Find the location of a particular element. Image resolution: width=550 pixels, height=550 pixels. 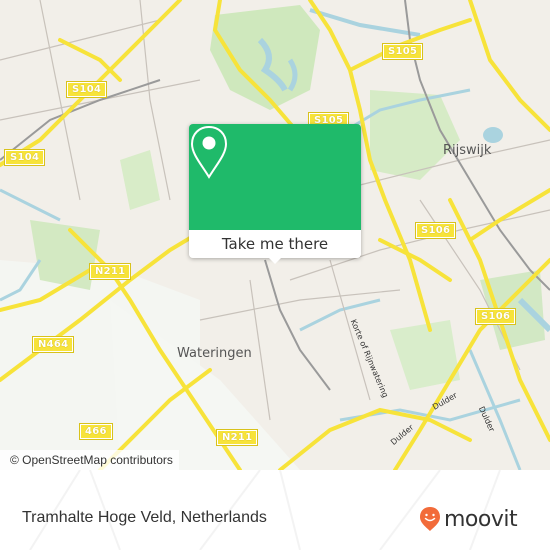

place-label-rijswijk: Rijswijk is located at coordinates (467, 150).